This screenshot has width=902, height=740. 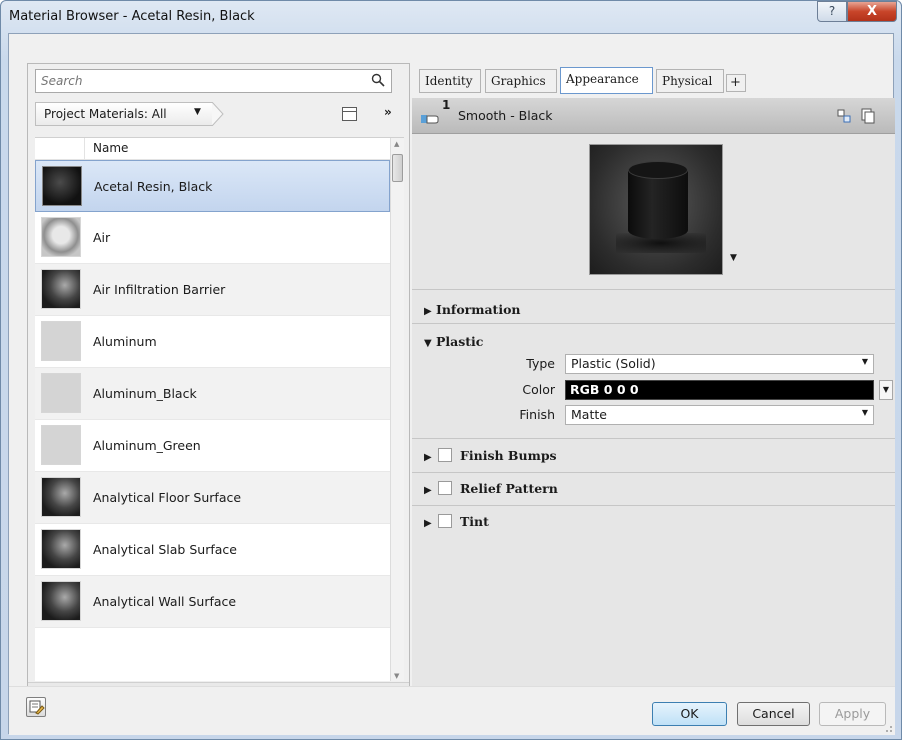 I want to click on material-row: Aluminum, so click(x=212, y=342).